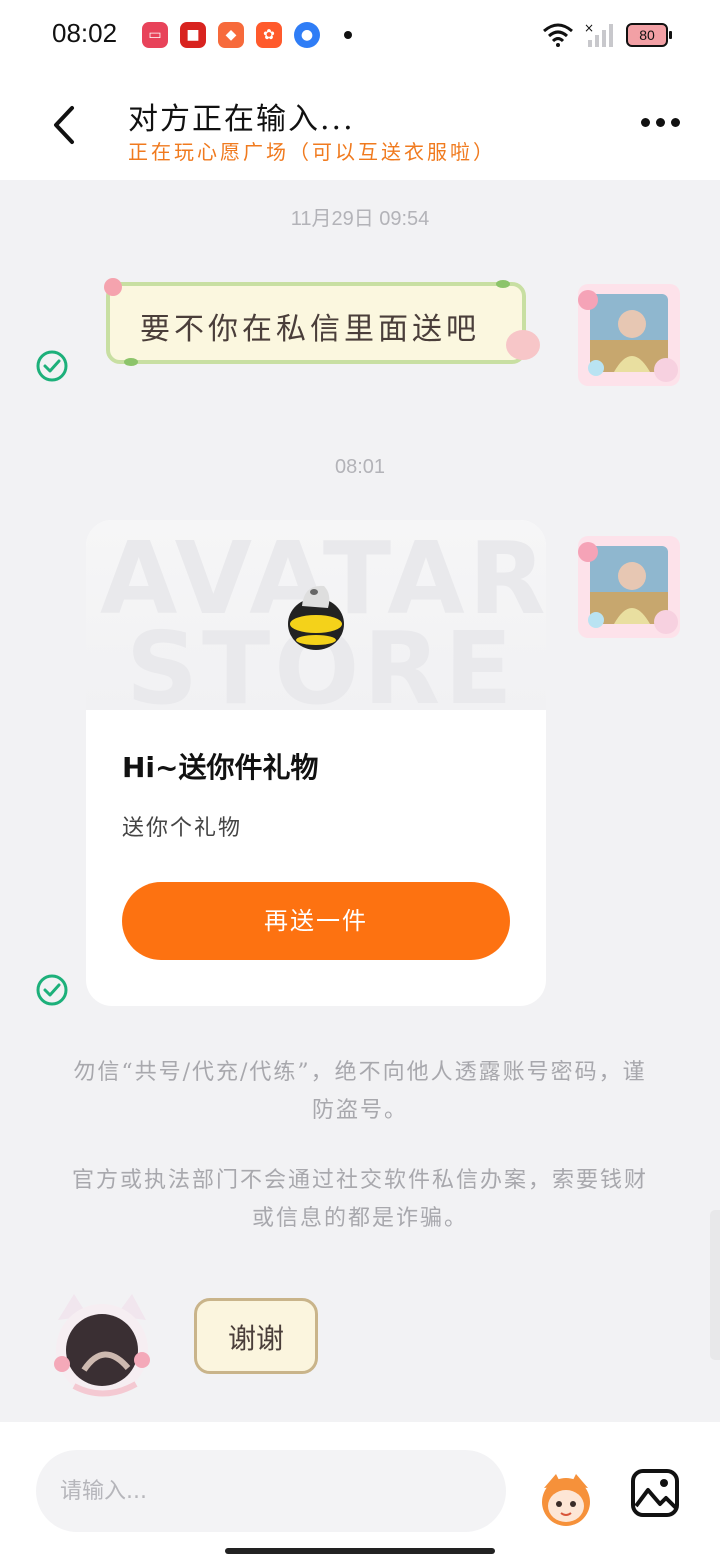 The width and height of the screenshot is (720, 1560). What do you see at coordinates (220, 767) in the screenshot?
I see `gift-title: Hi~送你件礼物` at bounding box center [220, 767].